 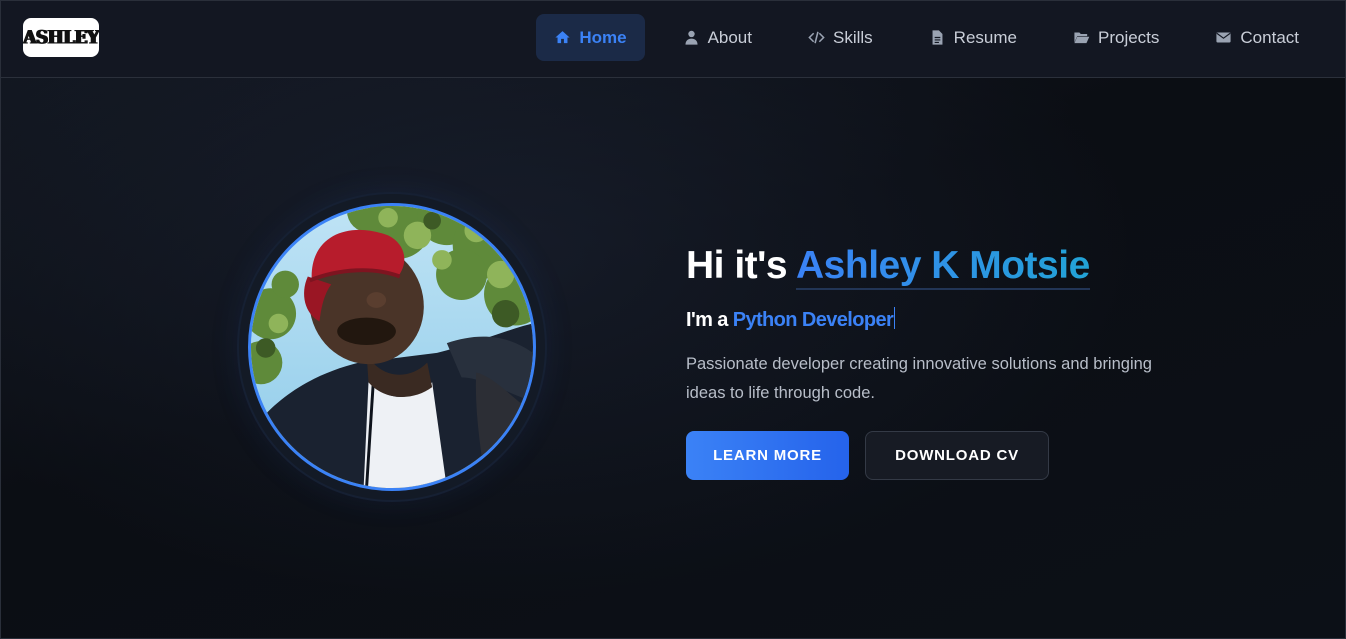 I want to click on logo: ASHLEY, so click(x=61, y=37).